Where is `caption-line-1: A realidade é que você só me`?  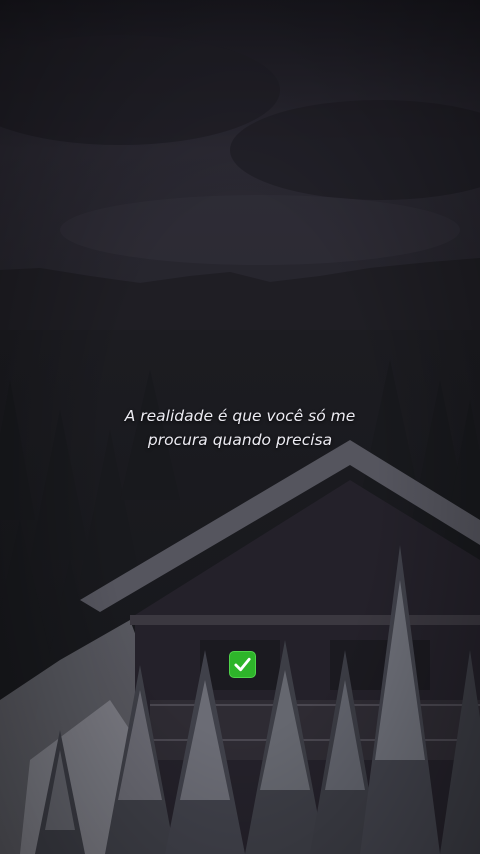 caption-line-1: A realidade é que você só me is located at coordinates (240, 416).